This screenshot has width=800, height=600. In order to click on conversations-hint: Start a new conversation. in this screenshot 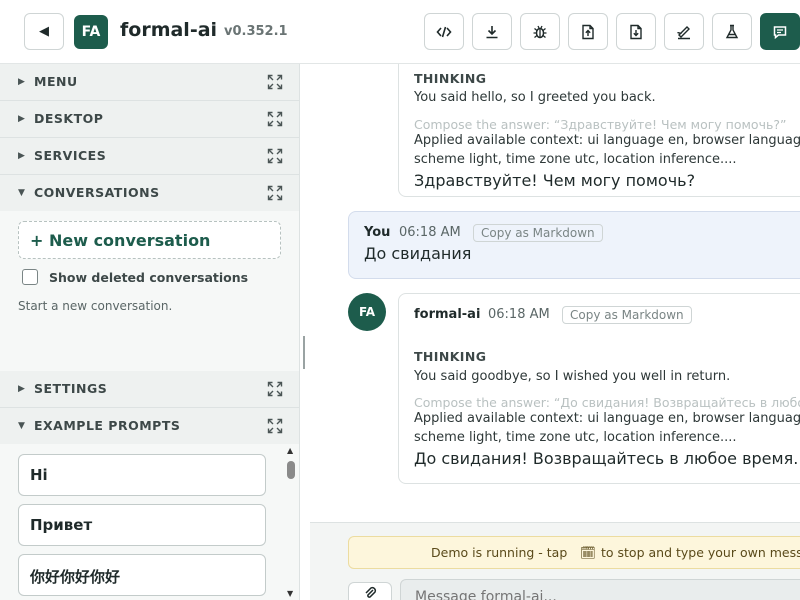, I will do `click(95, 306)`.